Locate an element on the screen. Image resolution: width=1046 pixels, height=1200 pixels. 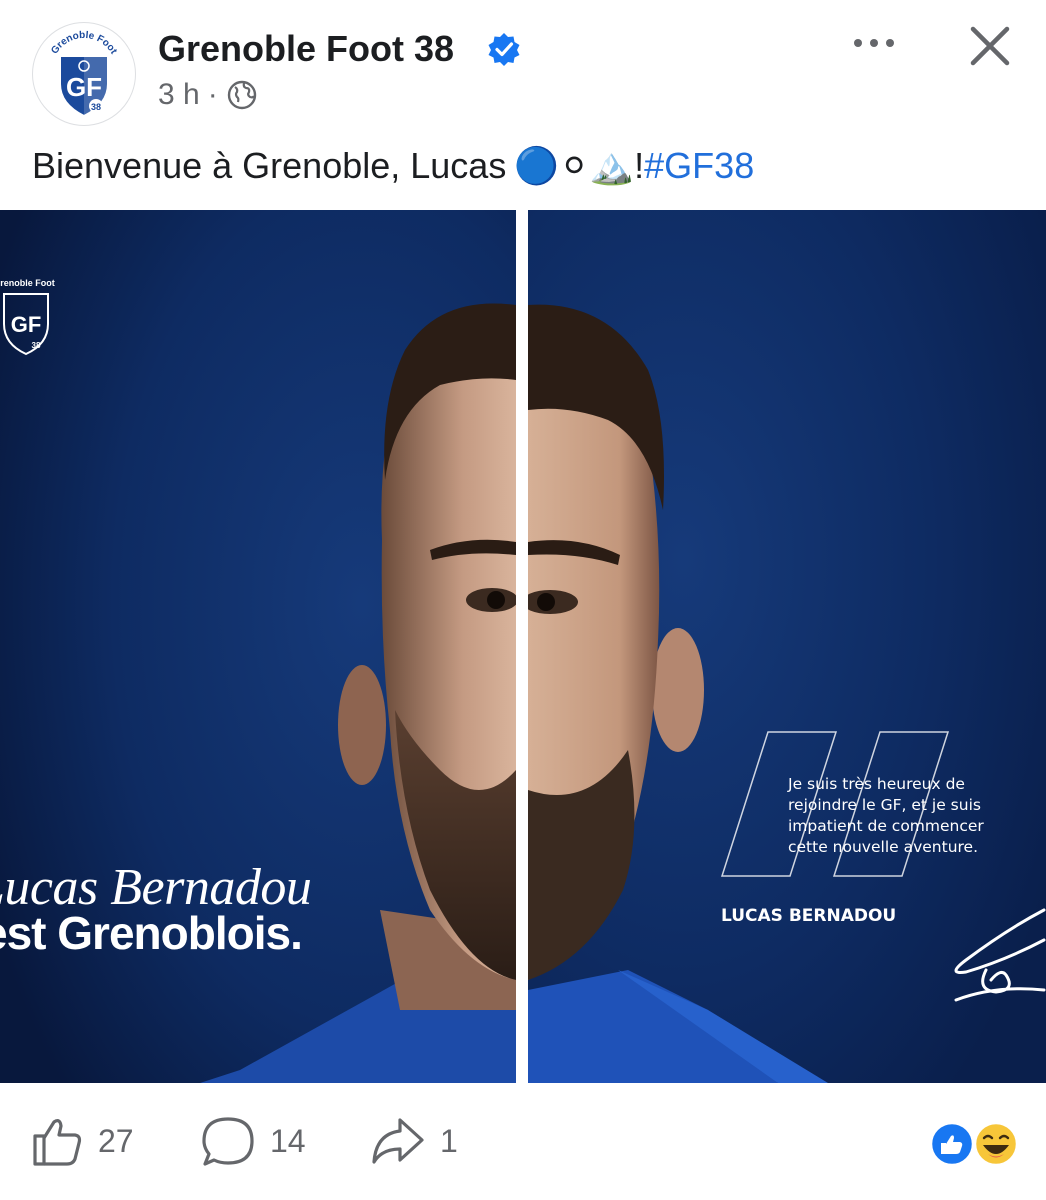
post-caption: Bienvenue à Grenoble, Lucas 🔵⚪🏔️ ! #GF38 is located at coordinates (393, 166).